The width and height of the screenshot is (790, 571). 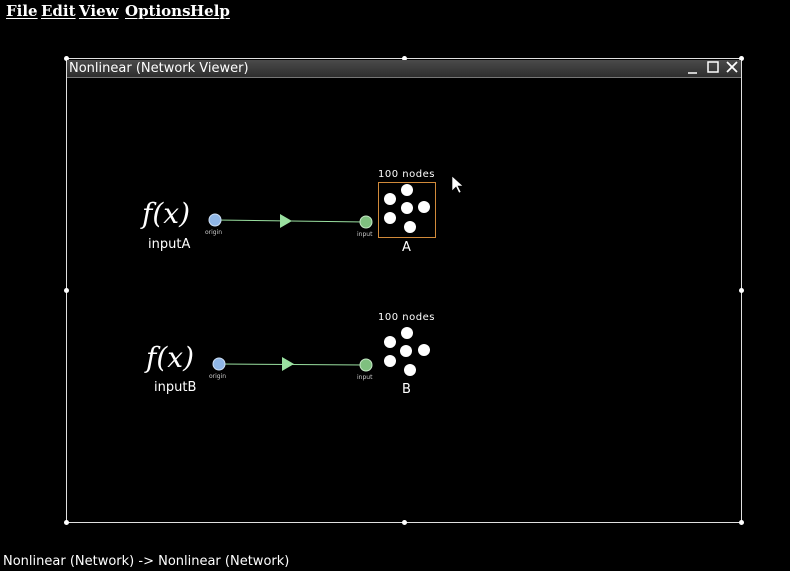 I want to click on input-a-port-label: input, so click(x=365, y=234).